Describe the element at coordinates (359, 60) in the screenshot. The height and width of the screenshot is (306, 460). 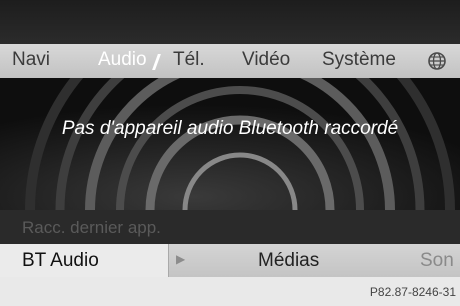
I see `menu-item-systeme: Système` at that location.